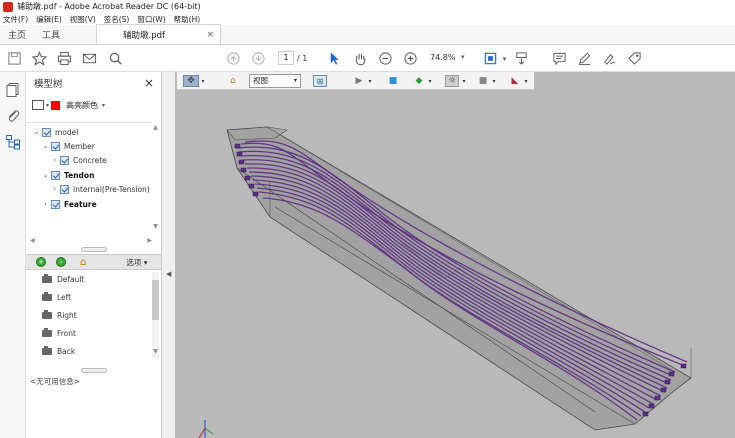 The width and height of the screenshot is (735, 438). What do you see at coordinates (149, 83) in the screenshot?
I see `close-panel-icon: ×` at bounding box center [149, 83].